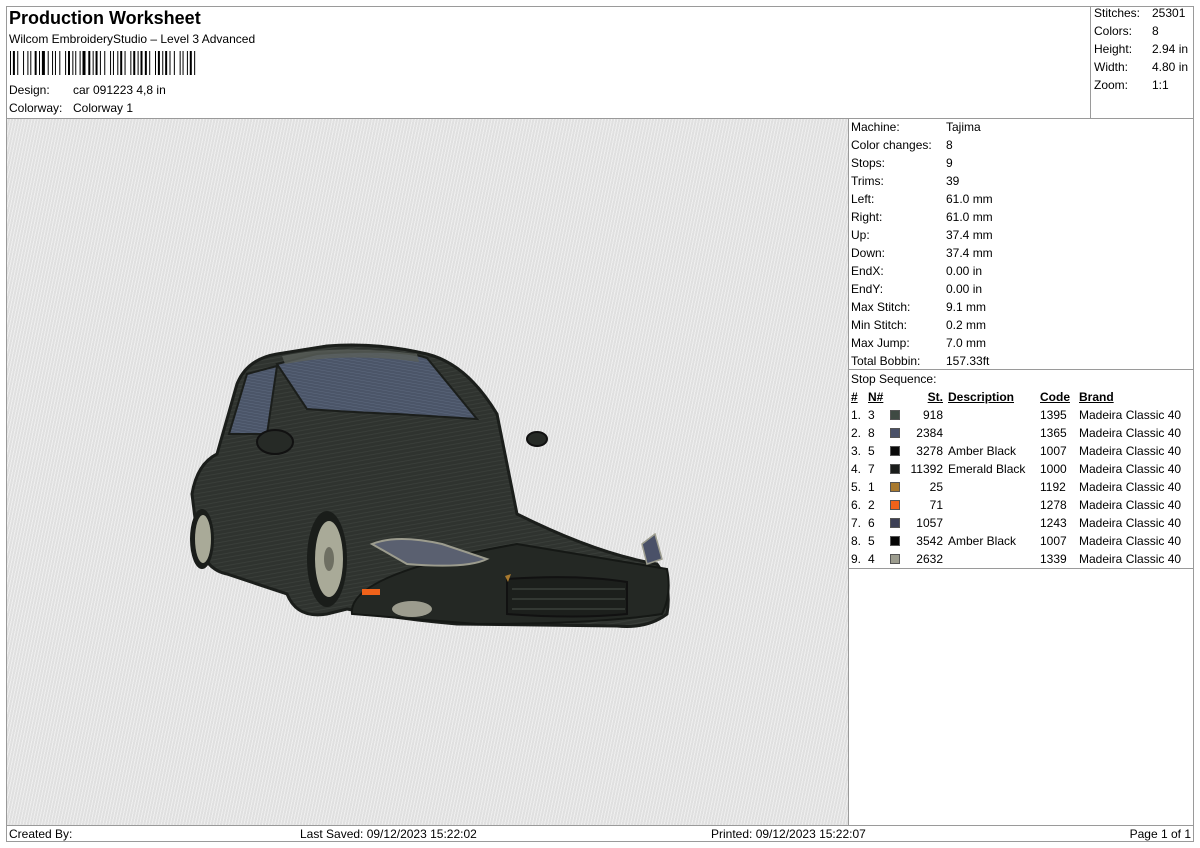 The height and width of the screenshot is (848, 1200). What do you see at coordinates (926, 469) in the screenshot?
I see `row-stitches: 11392` at bounding box center [926, 469].